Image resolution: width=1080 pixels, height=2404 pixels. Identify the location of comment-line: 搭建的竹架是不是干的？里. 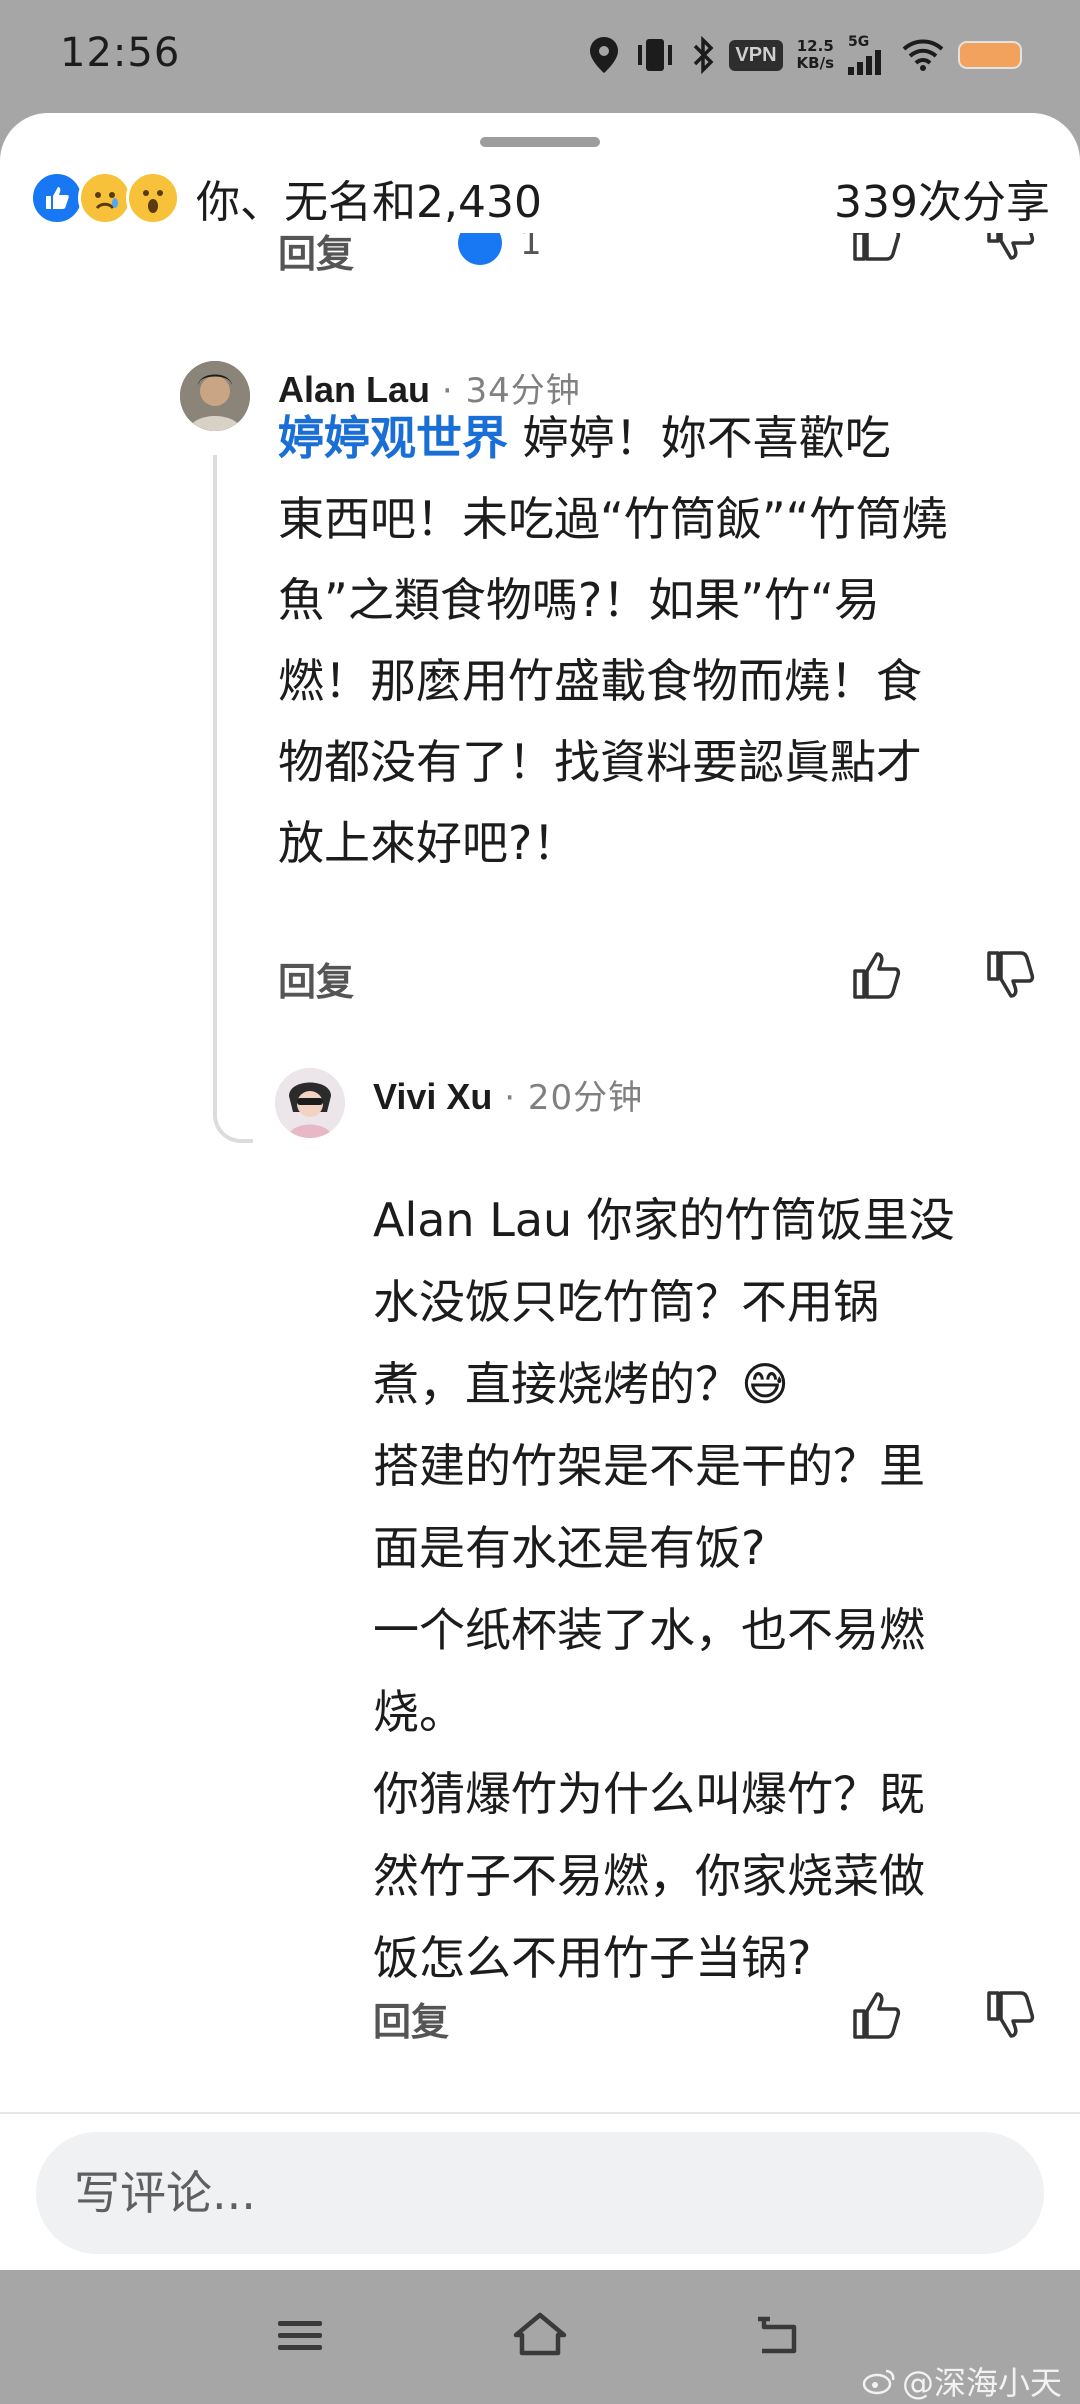
(649, 1466).